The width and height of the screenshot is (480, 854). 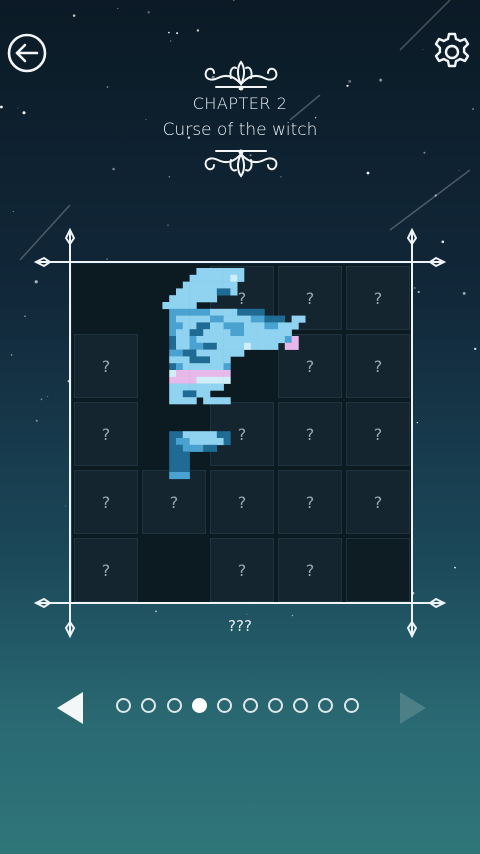 What do you see at coordinates (70, 708) in the screenshot?
I see `prev-page-button` at bounding box center [70, 708].